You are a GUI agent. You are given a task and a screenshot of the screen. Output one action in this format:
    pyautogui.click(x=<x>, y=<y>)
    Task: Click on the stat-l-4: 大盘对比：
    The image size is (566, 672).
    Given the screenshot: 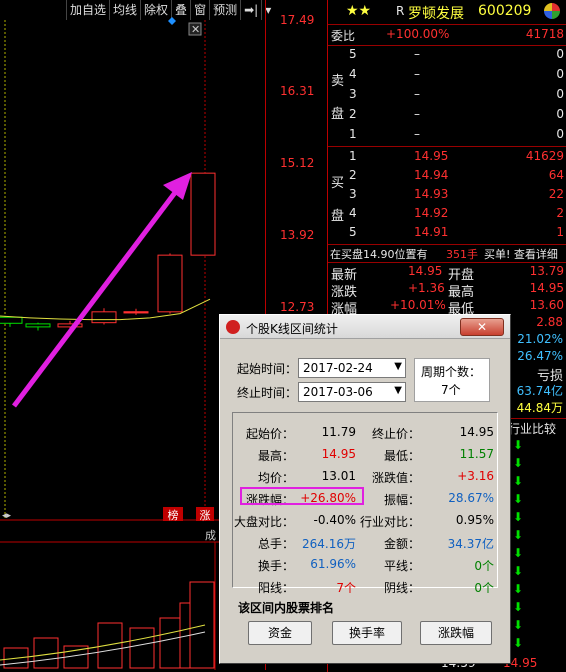 What is the action you would take?
    pyautogui.click(x=263, y=522)
    